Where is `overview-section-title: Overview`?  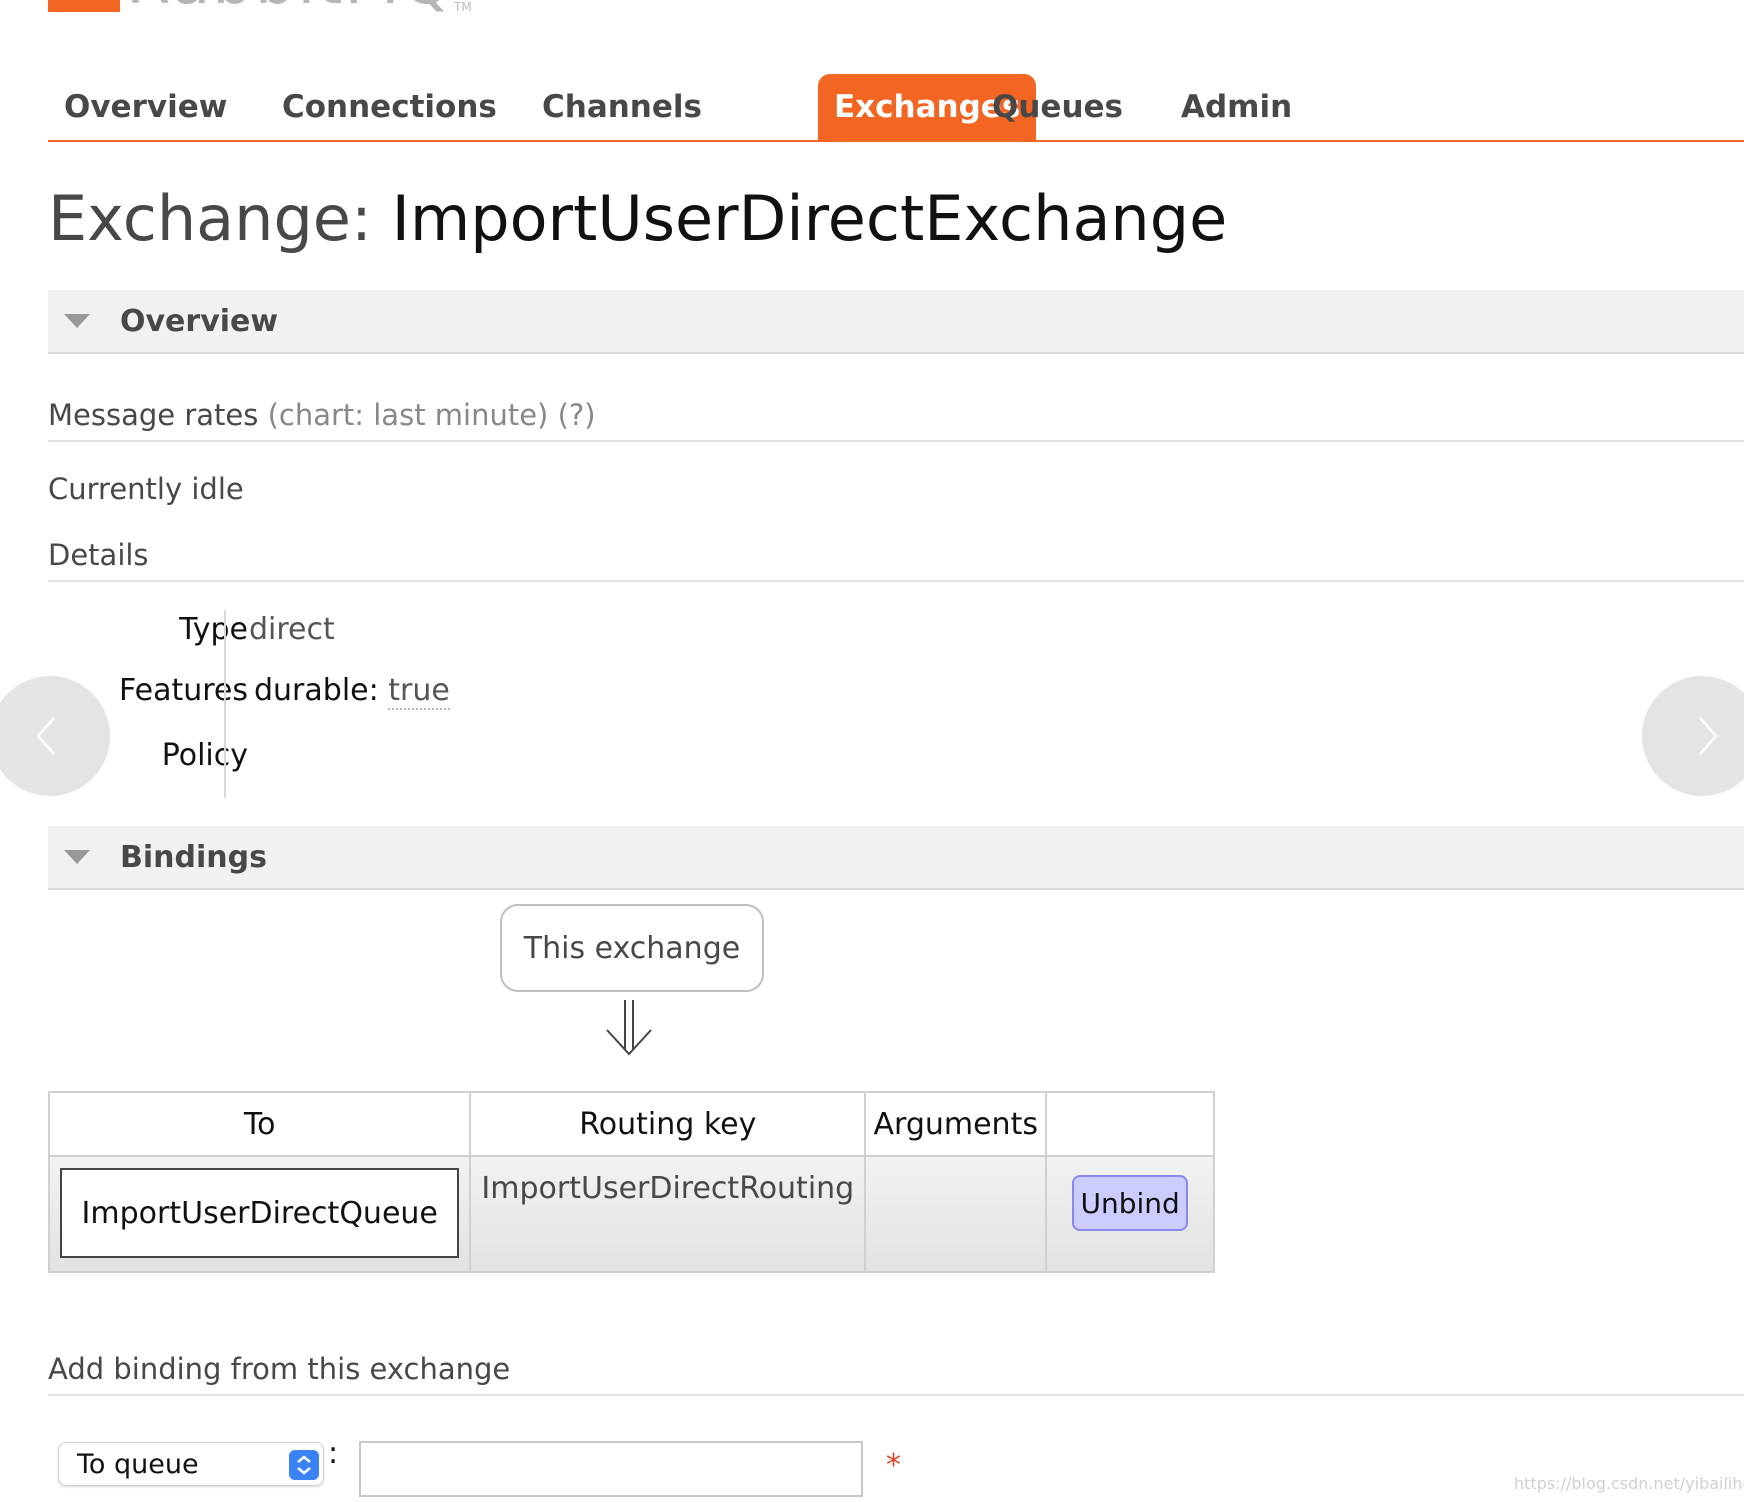 overview-section-title: Overview is located at coordinates (199, 321).